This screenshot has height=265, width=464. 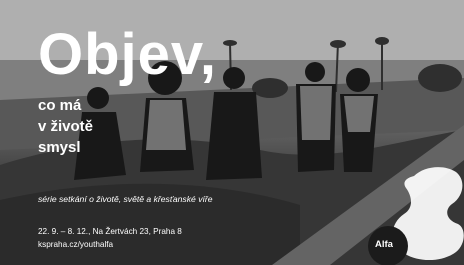 I want to click on headline-title: Objev,, so click(x=127, y=54).